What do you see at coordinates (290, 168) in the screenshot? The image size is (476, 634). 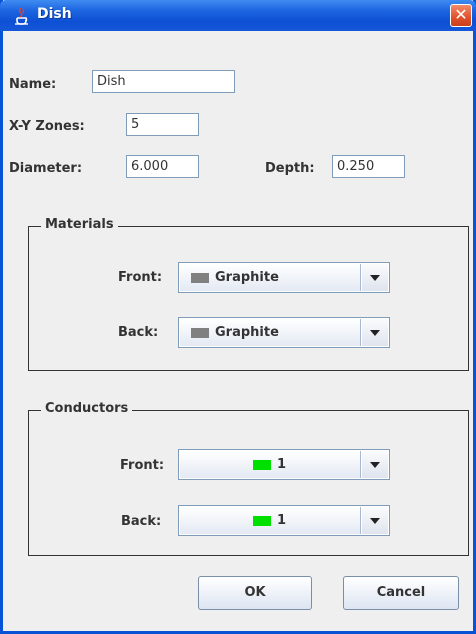 I see `depth-label: Depth:` at bounding box center [290, 168].